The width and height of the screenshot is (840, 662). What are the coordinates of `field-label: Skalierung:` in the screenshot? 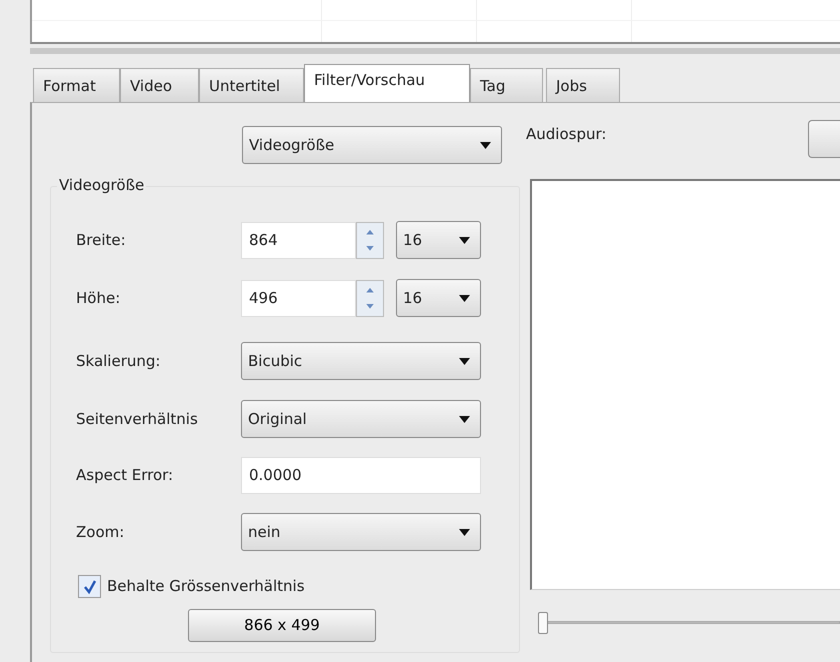 It's located at (119, 361).